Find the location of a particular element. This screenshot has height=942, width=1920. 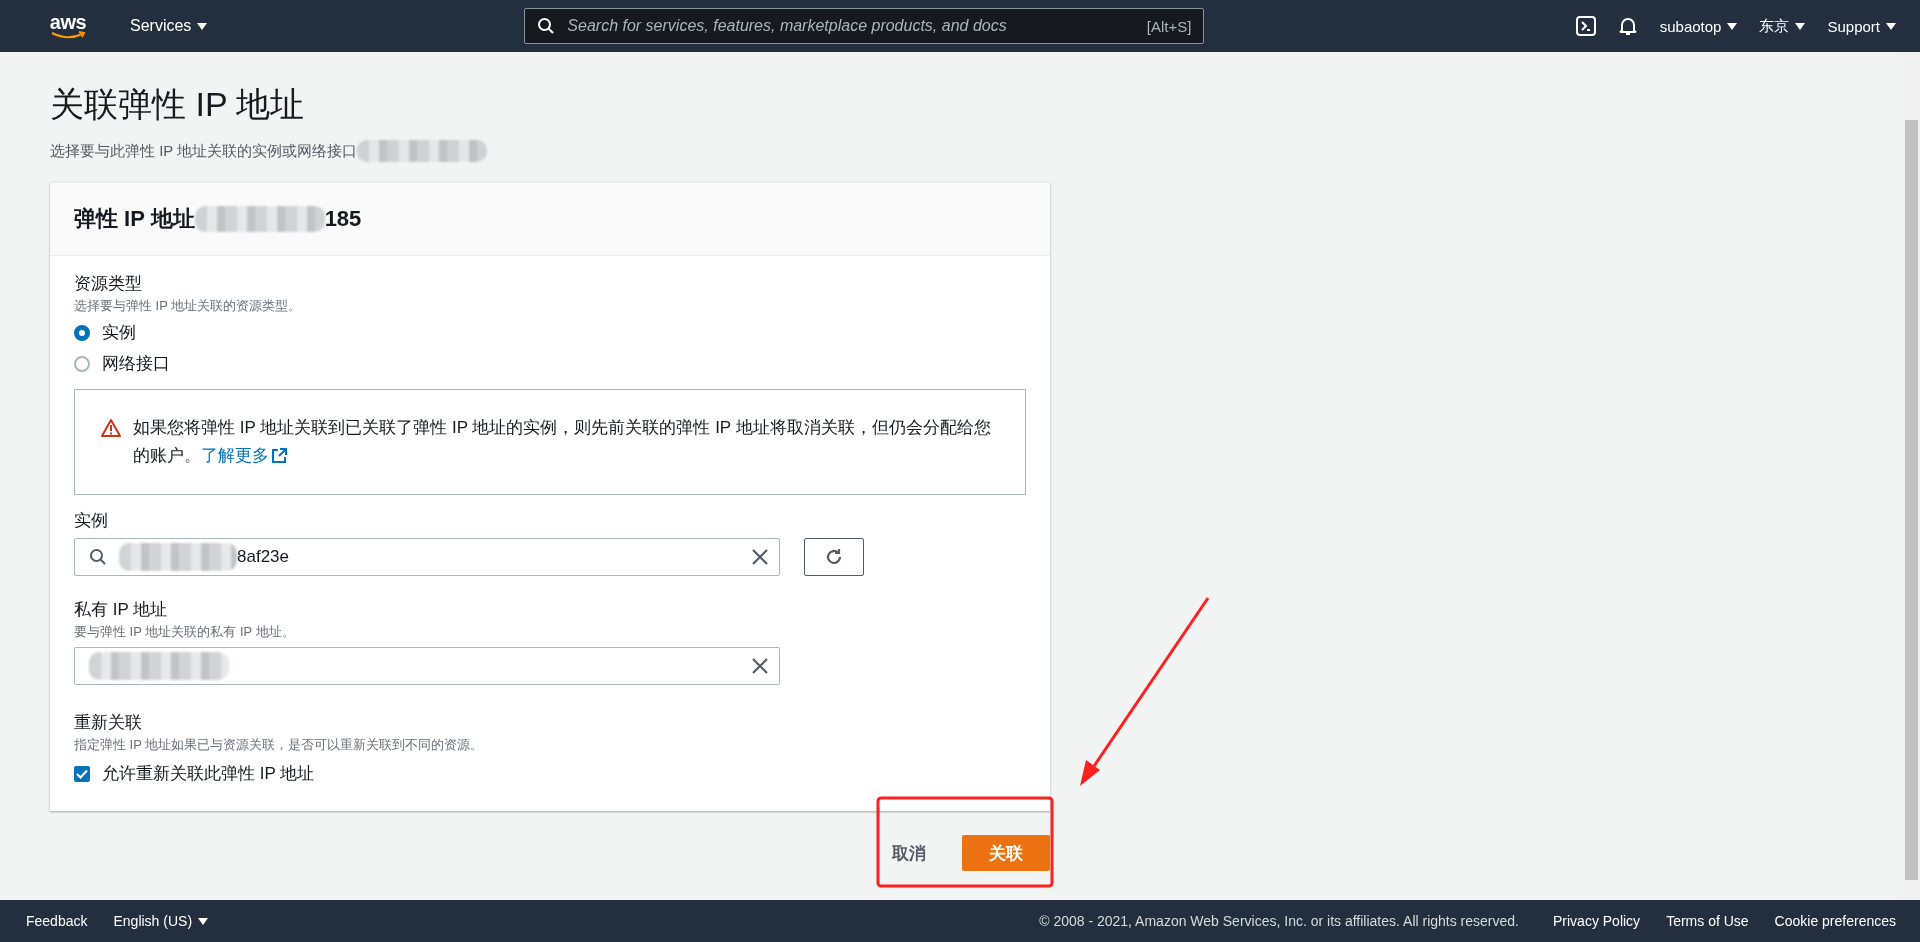

radio-option: 网络接口 is located at coordinates (550, 363).